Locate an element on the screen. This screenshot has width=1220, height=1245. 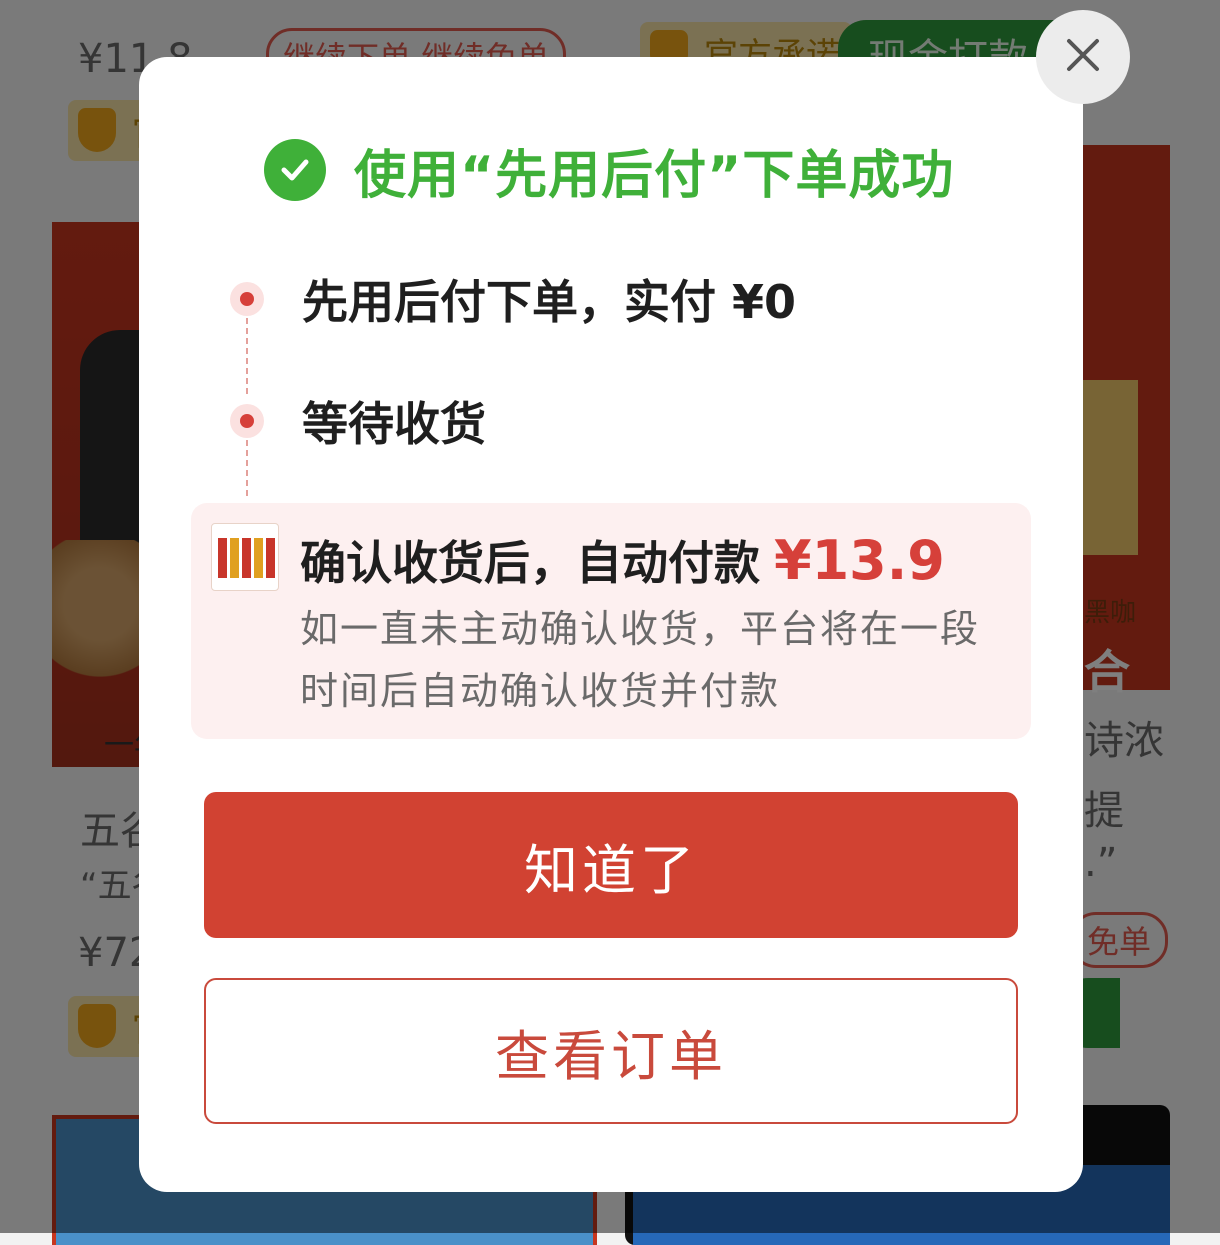
close-icon is located at coordinates (1083, 57).